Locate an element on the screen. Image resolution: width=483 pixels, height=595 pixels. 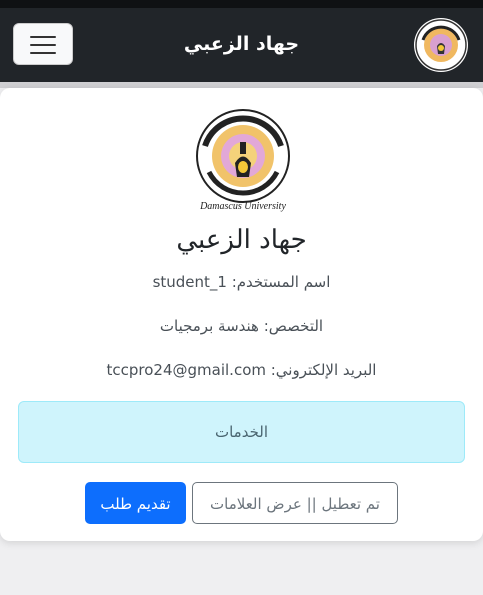
navbar: جهاد الزعبي is located at coordinates (241, 41).